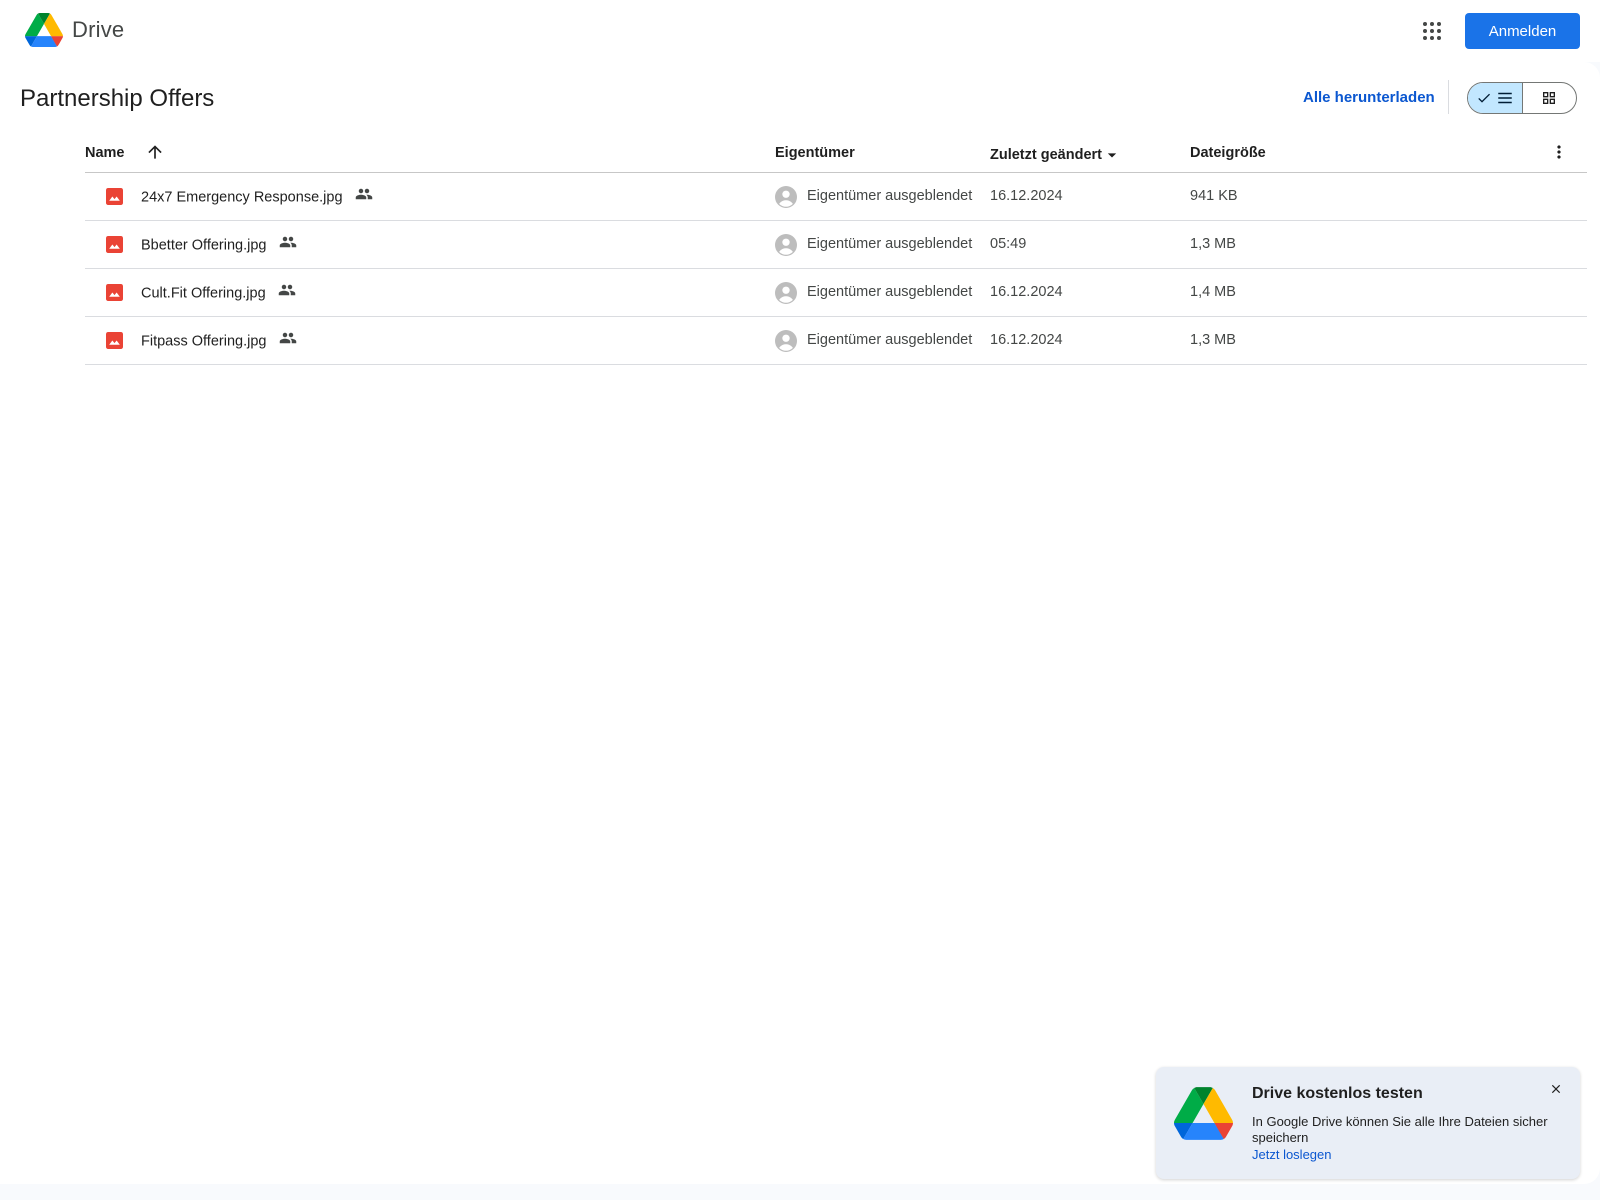 The height and width of the screenshot is (1200, 1600). What do you see at coordinates (1495, 98) in the screenshot?
I see `list-view-button` at bounding box center [1495, 98].